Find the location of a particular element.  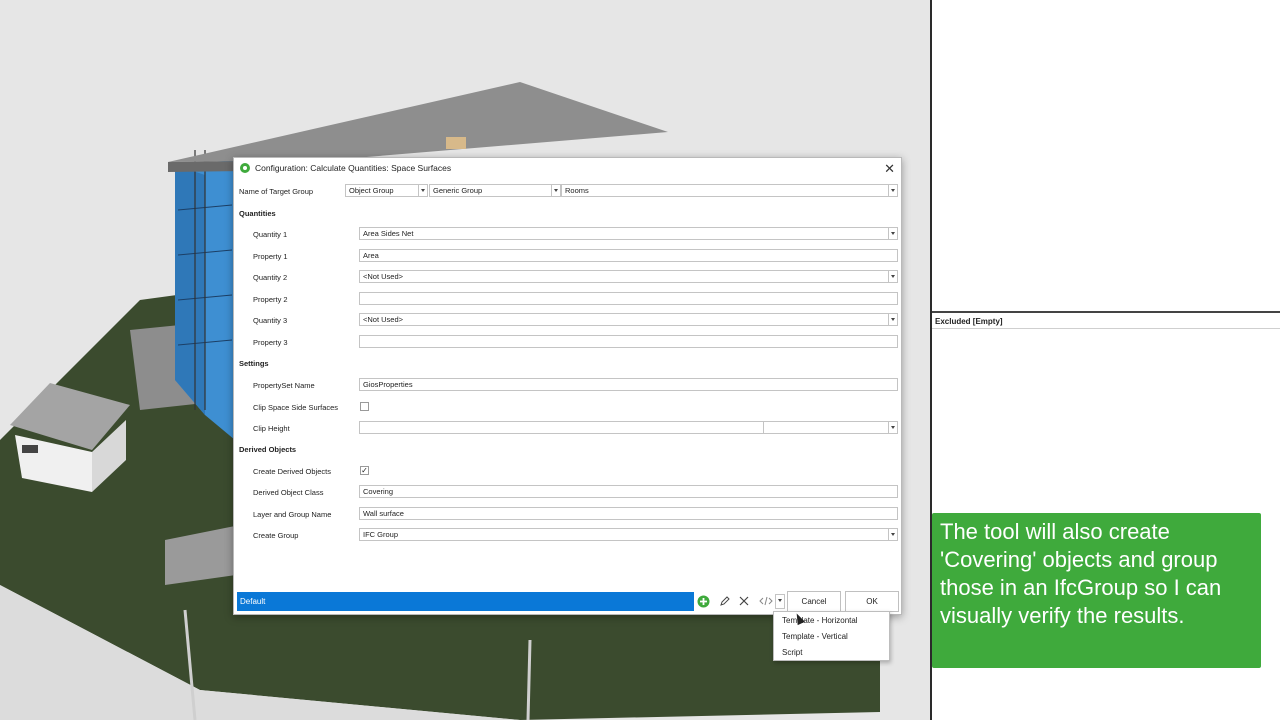

property-1-label: Property 1 is located at coordinates (270, 256).